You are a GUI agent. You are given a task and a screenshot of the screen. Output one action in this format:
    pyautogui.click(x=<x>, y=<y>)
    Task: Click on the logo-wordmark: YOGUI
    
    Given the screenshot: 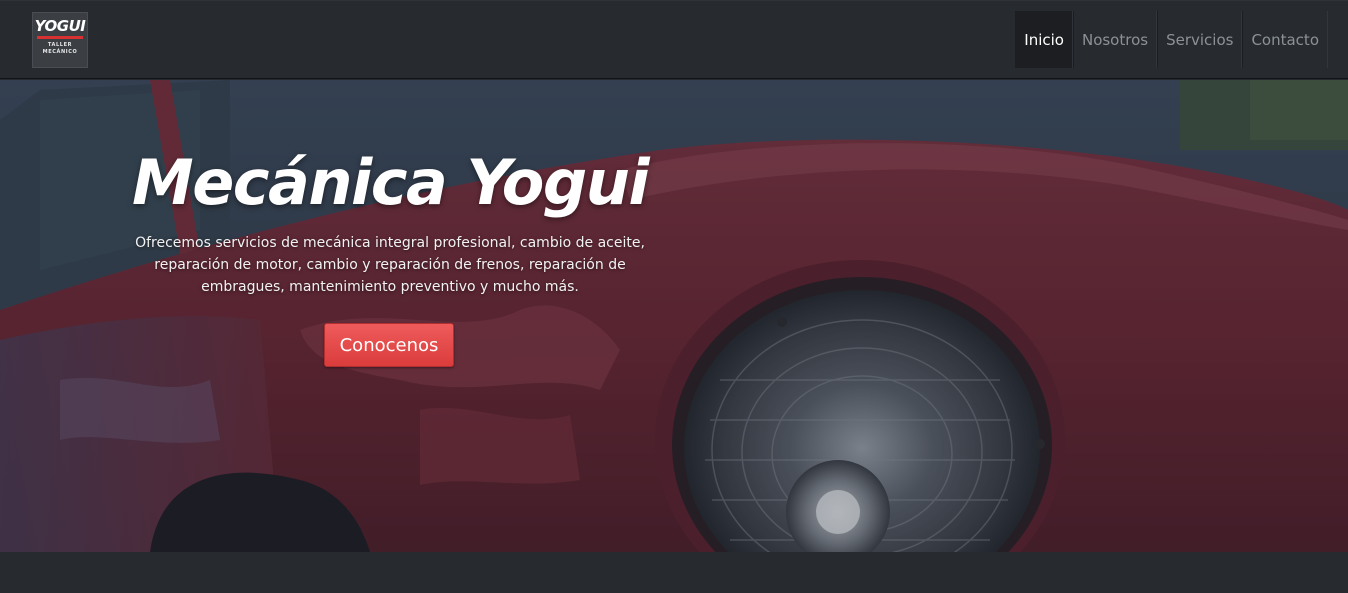 What is the action you would take?
    pyautogui.click(x=60, y=26)
    